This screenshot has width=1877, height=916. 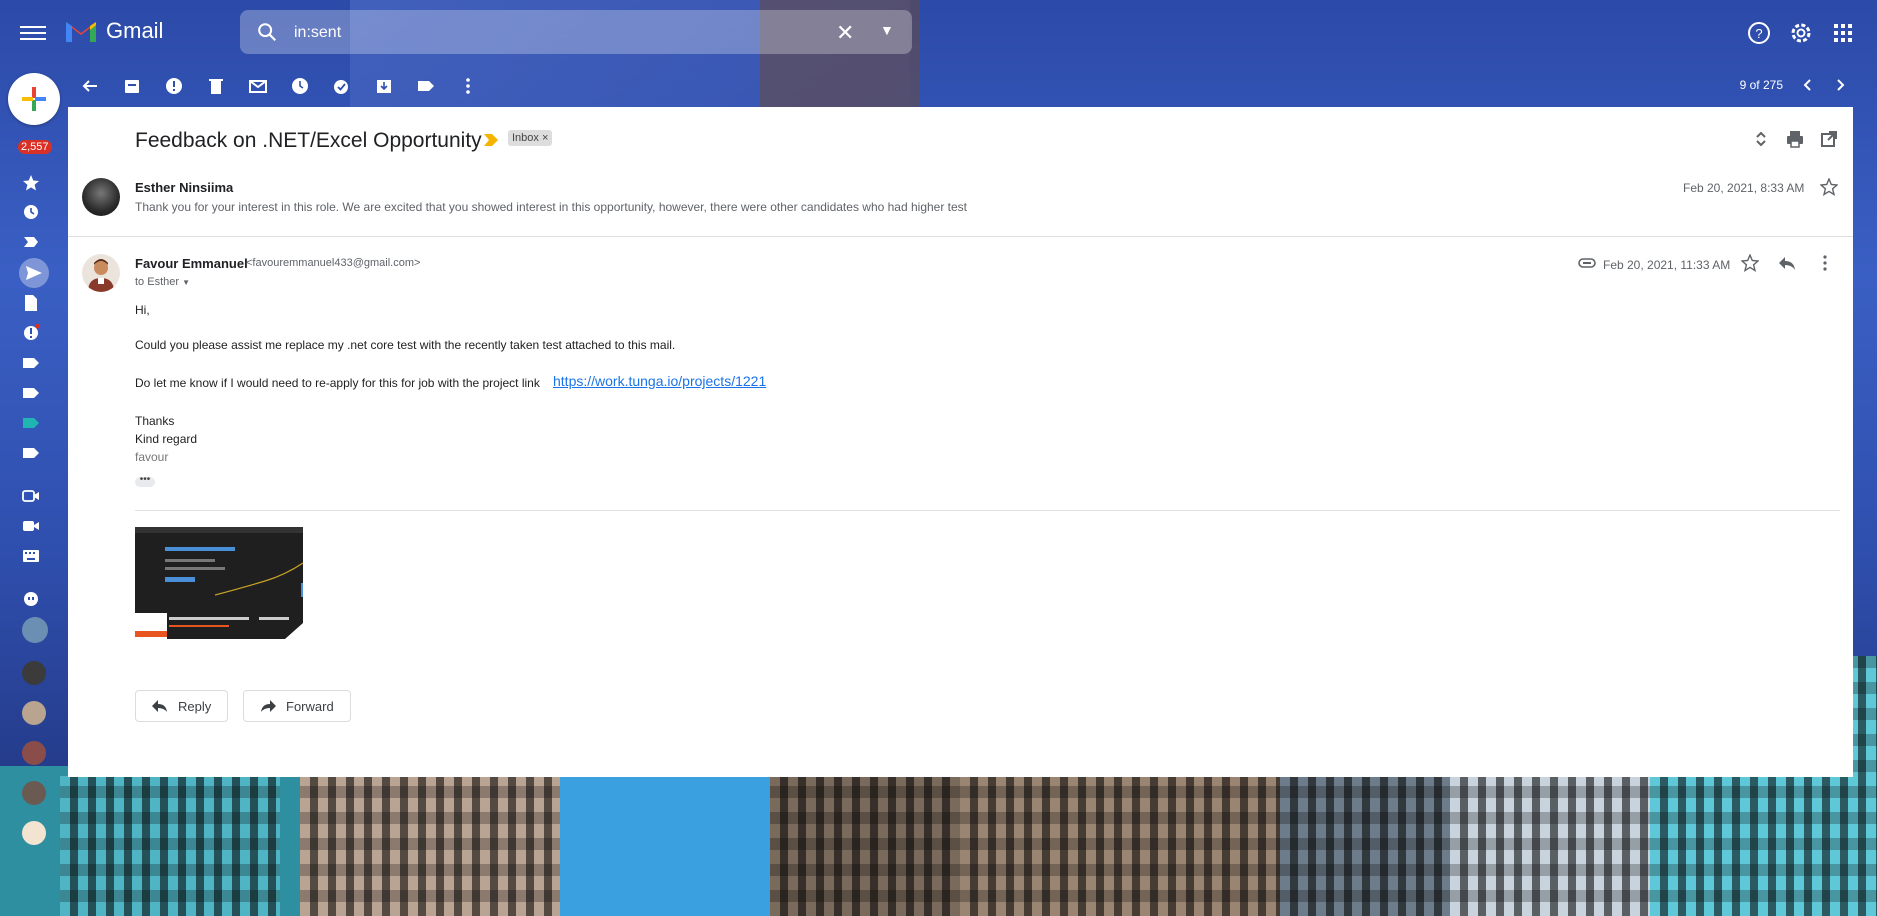 I want to click on clear-search-icon: ✕, so click(x=845, y=33).